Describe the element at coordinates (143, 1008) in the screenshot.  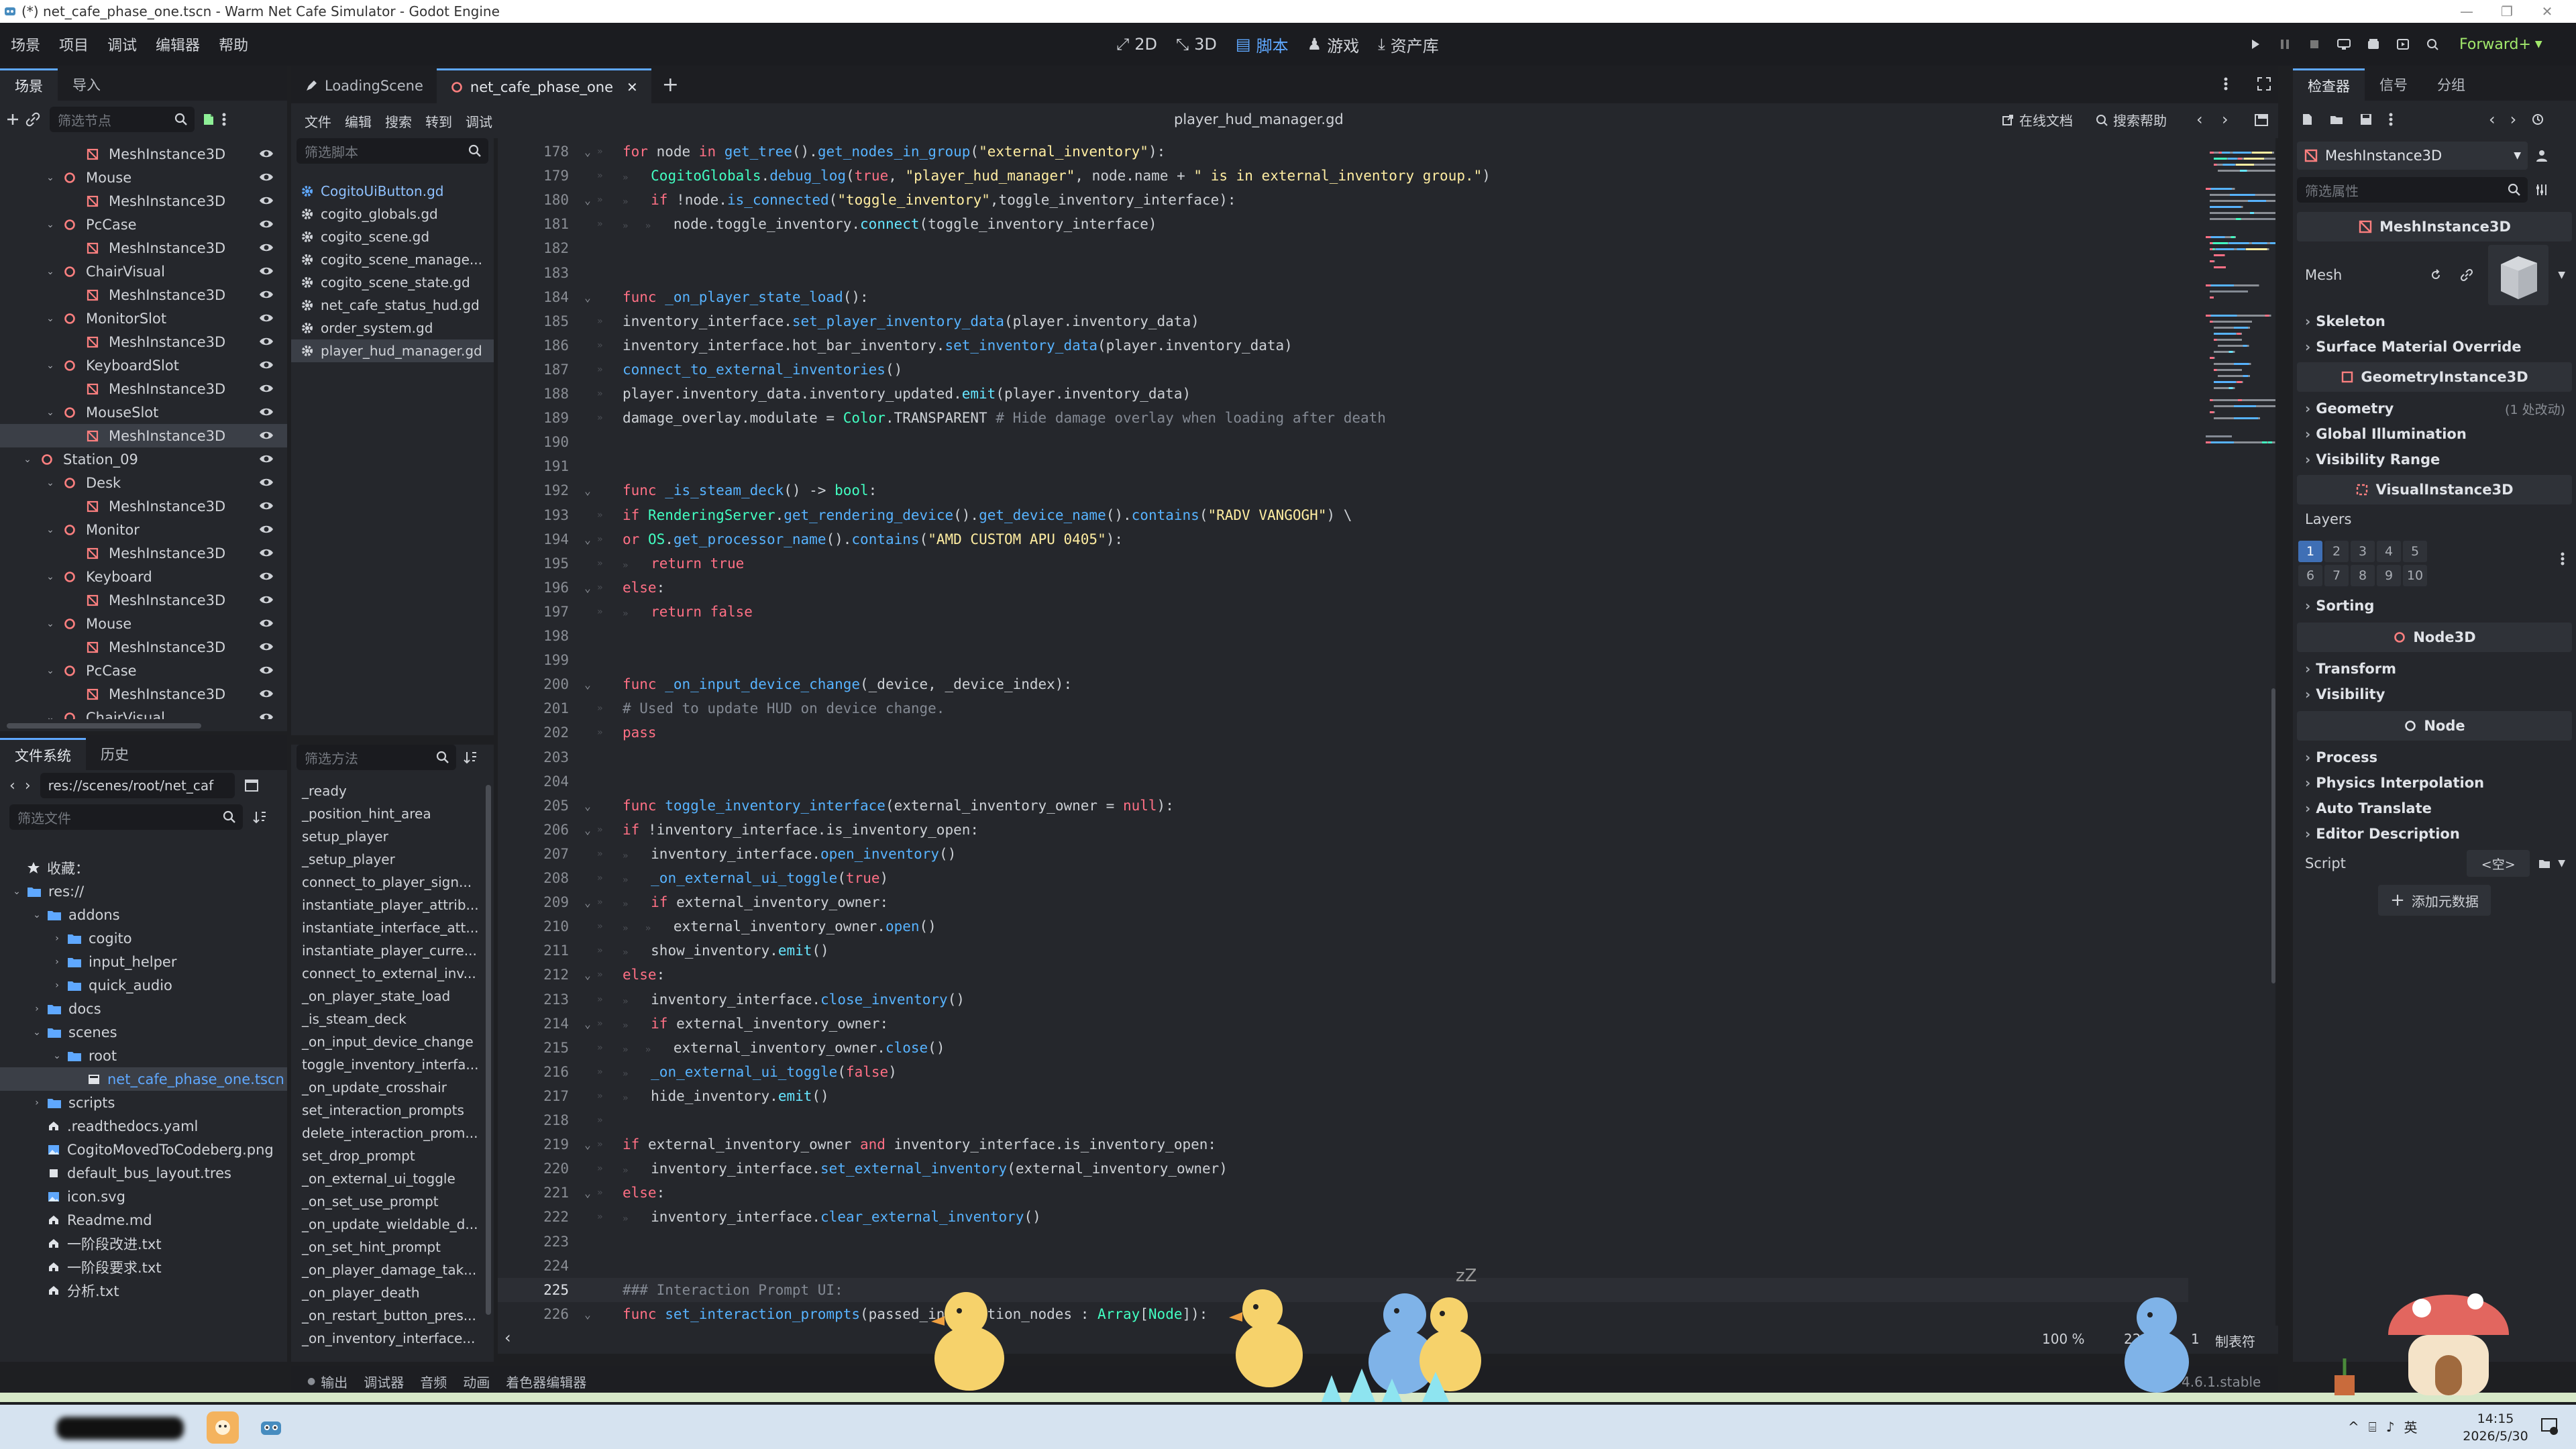
I see `fs-item-docs: › docs` at that location.